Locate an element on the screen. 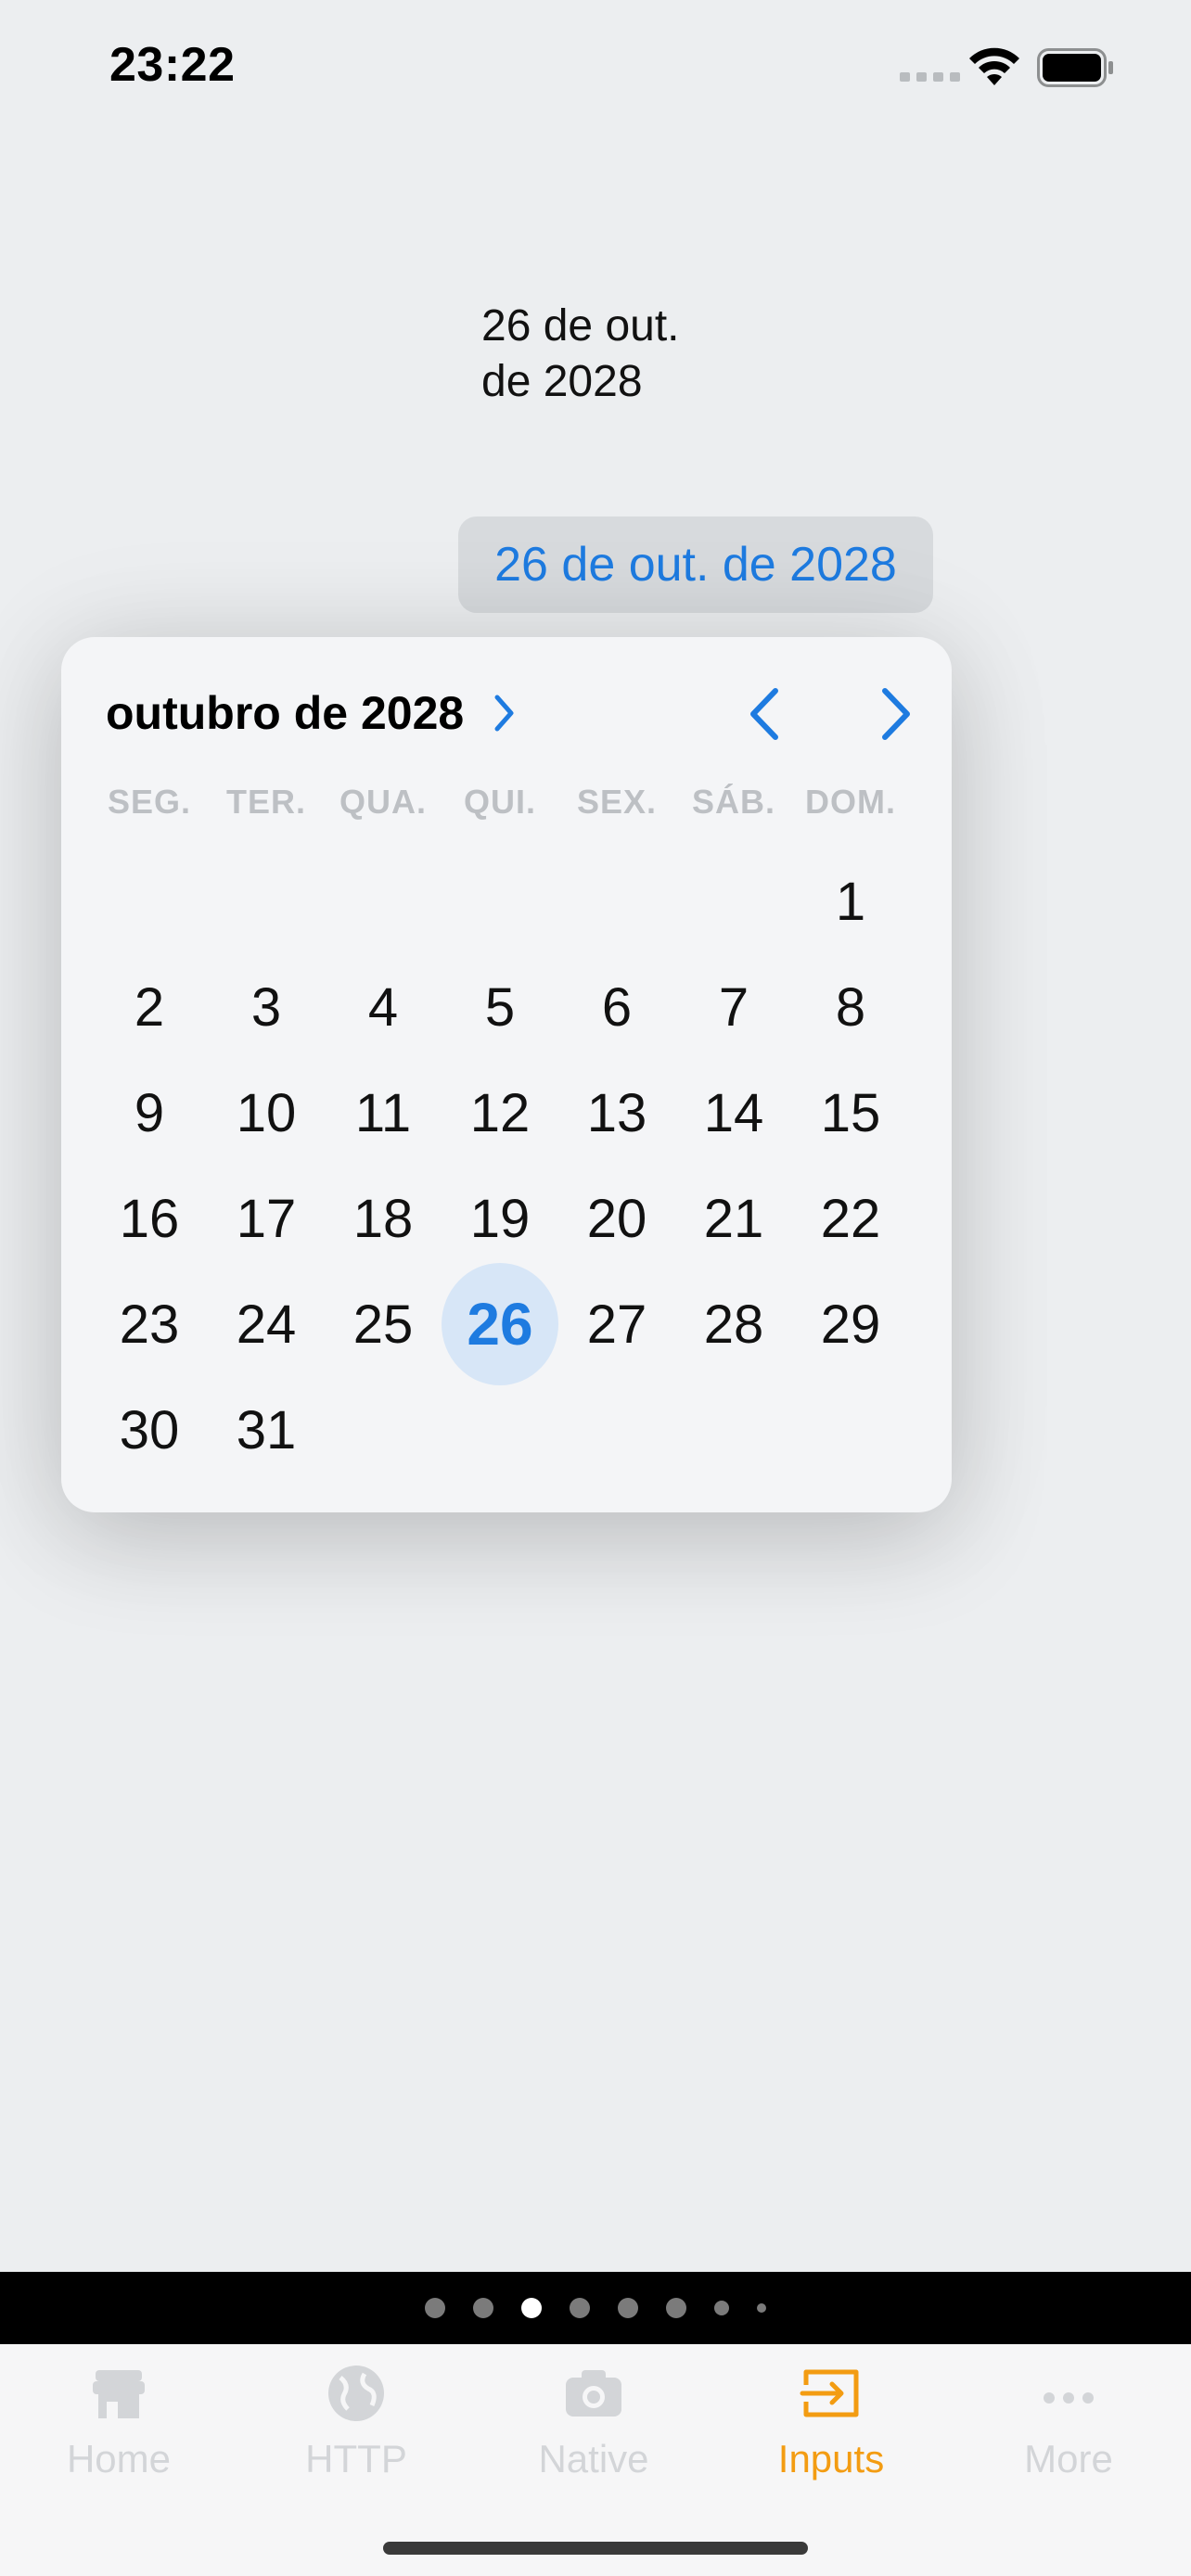 This screenshot has width=1191, height=2576. calendar-day: 30 is located at coordinates (149, 1430).